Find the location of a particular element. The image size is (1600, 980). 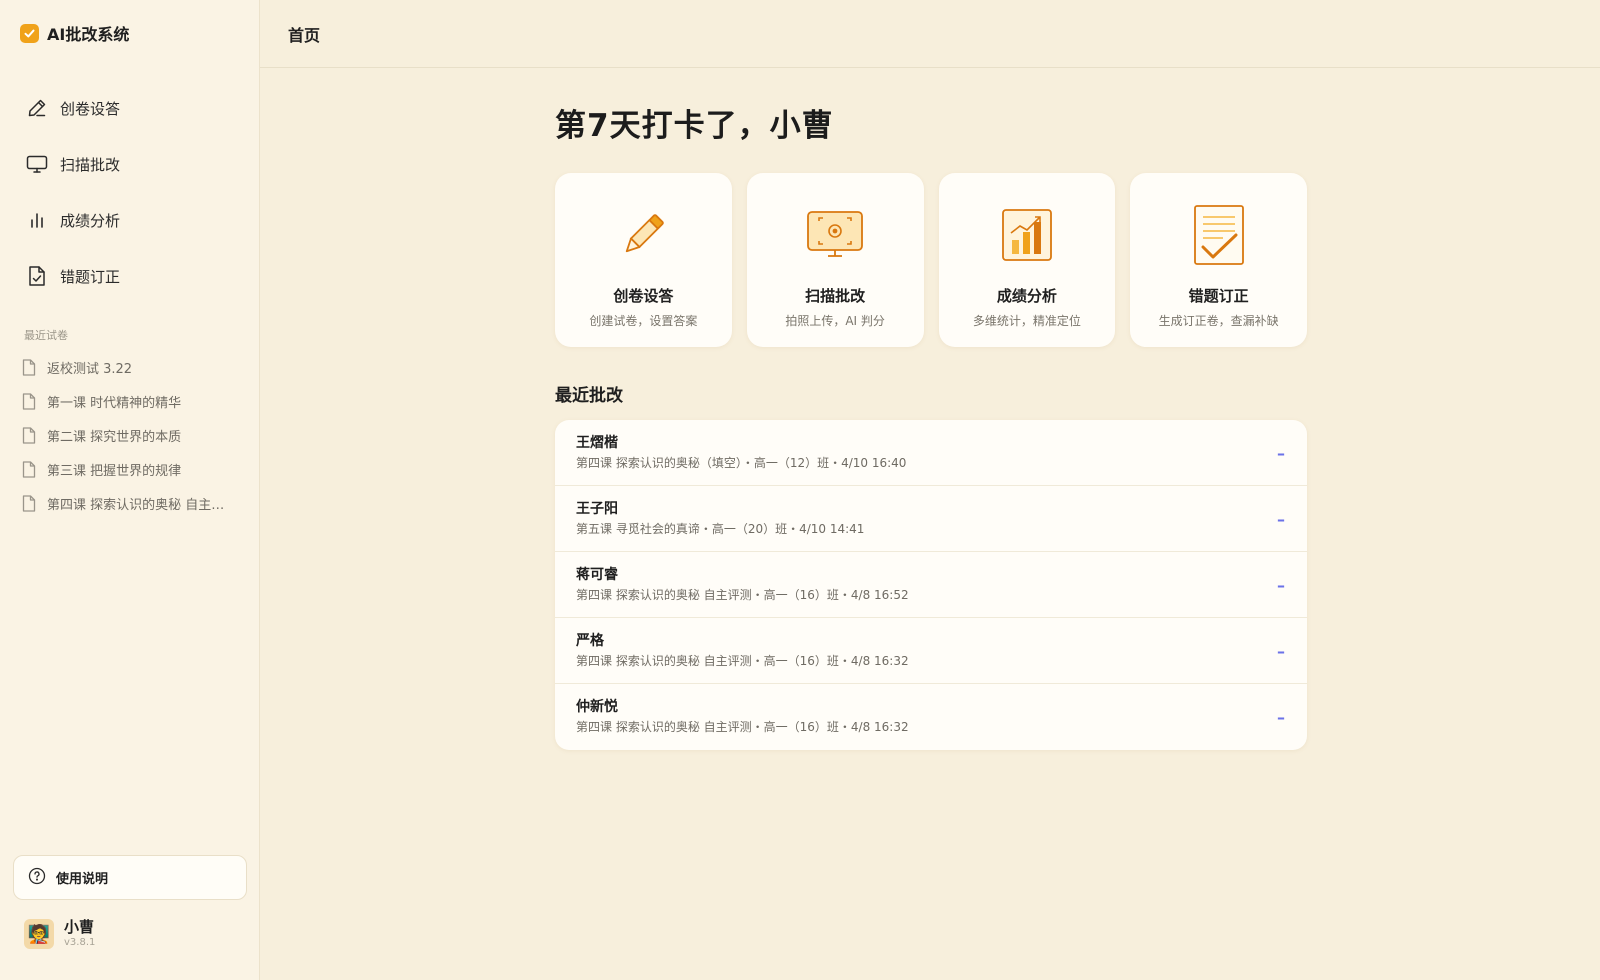

brand: AI批改系统 is located at coordinates (74, 33).